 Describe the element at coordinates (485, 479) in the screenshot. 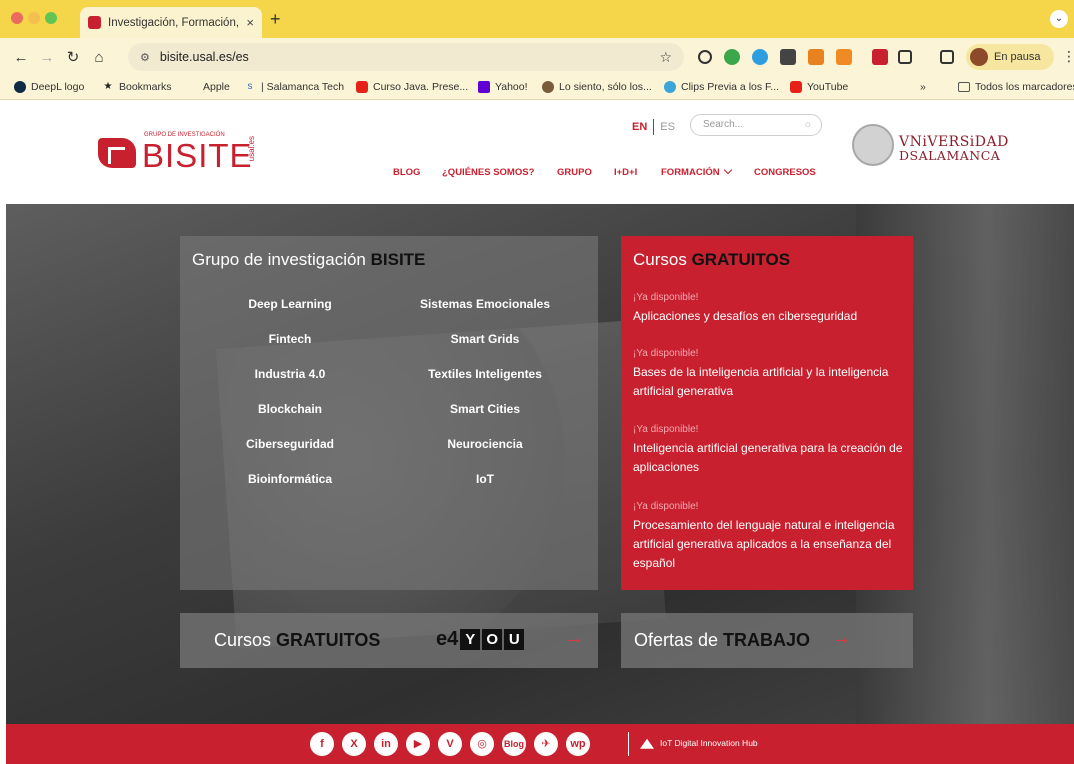

I see `topic-link: IoT` at that location.